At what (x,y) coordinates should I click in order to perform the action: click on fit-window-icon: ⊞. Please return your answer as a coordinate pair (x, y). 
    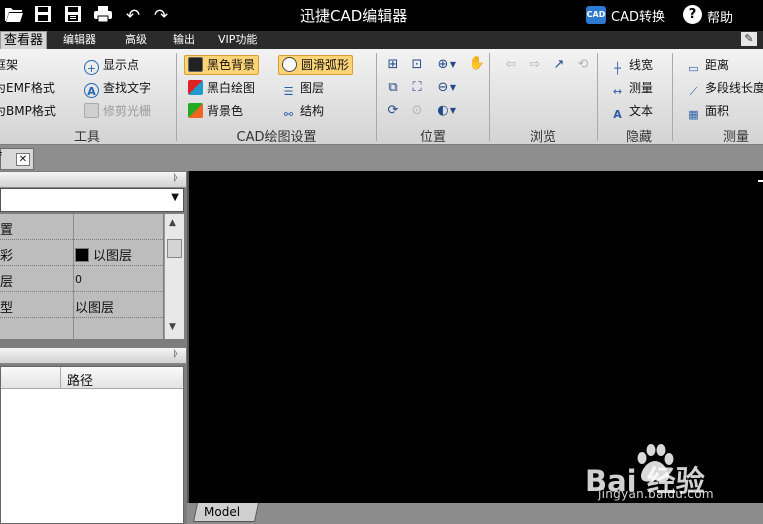
    Looking at the image, I should click on (393, 65).